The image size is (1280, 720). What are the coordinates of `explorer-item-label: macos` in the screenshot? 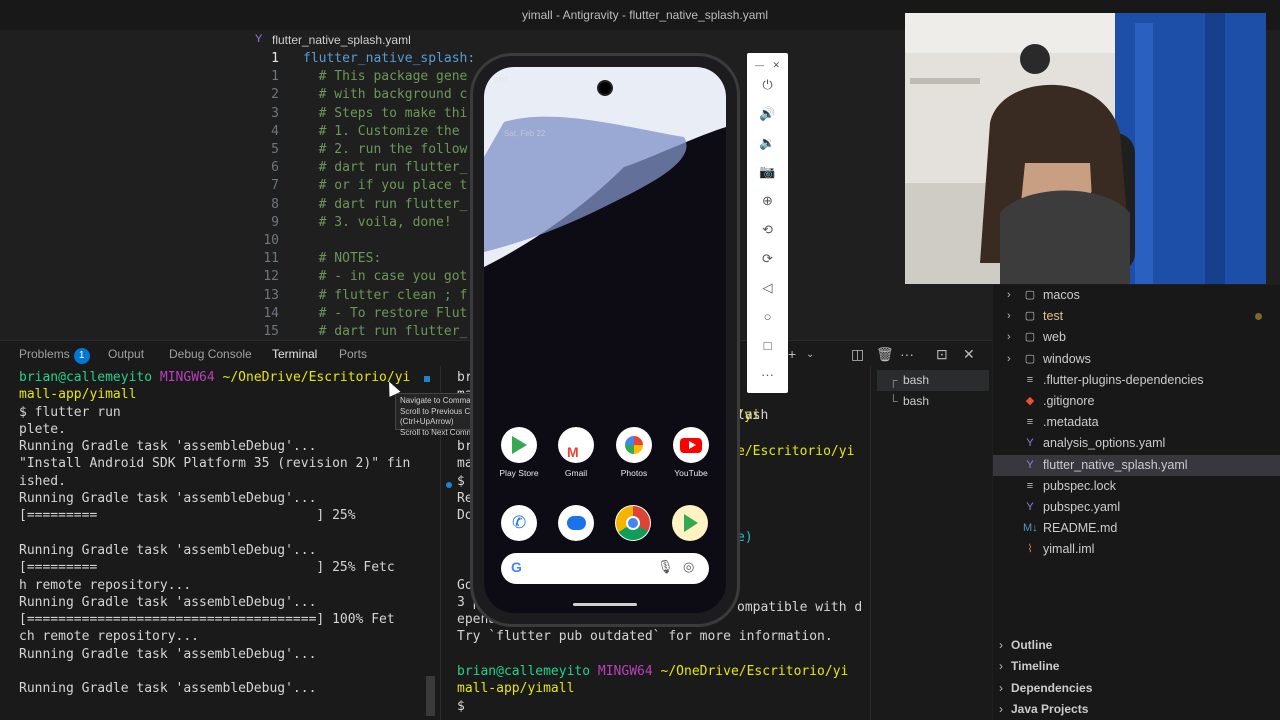 It's located at (1061, 295).